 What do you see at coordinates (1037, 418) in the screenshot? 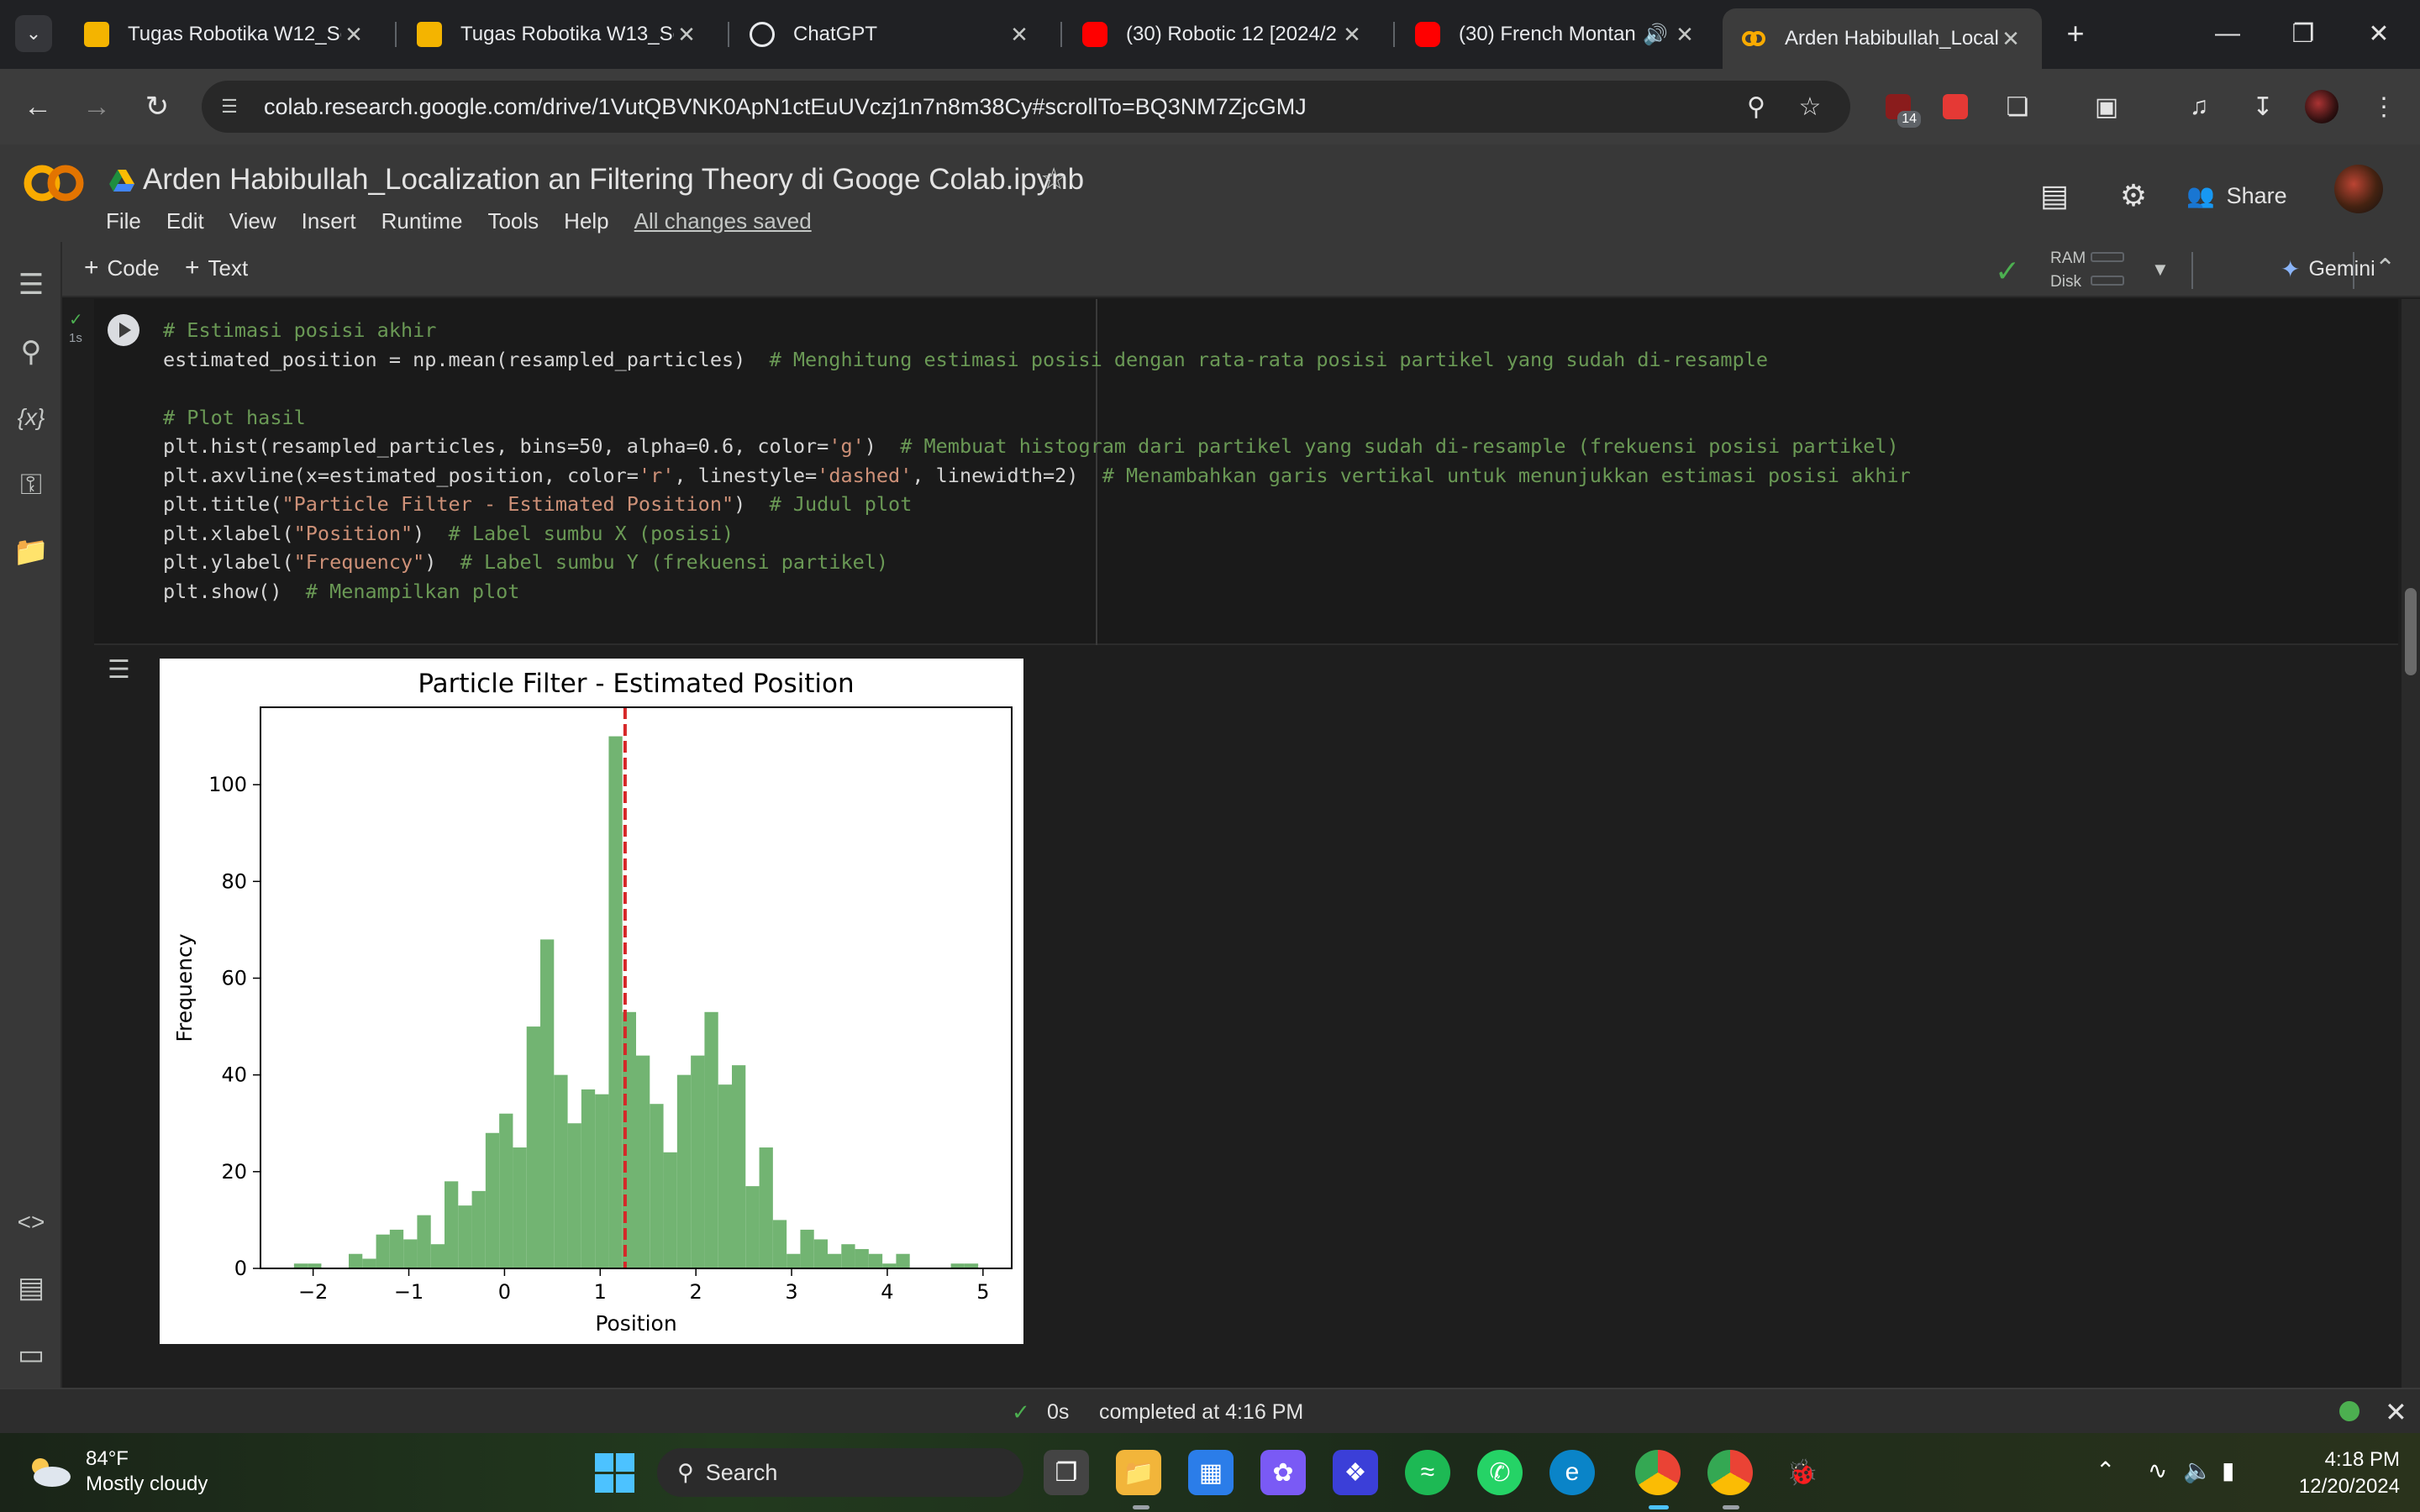
I see `code-line: # Plot hasil` at bounding box center [1037, 418].